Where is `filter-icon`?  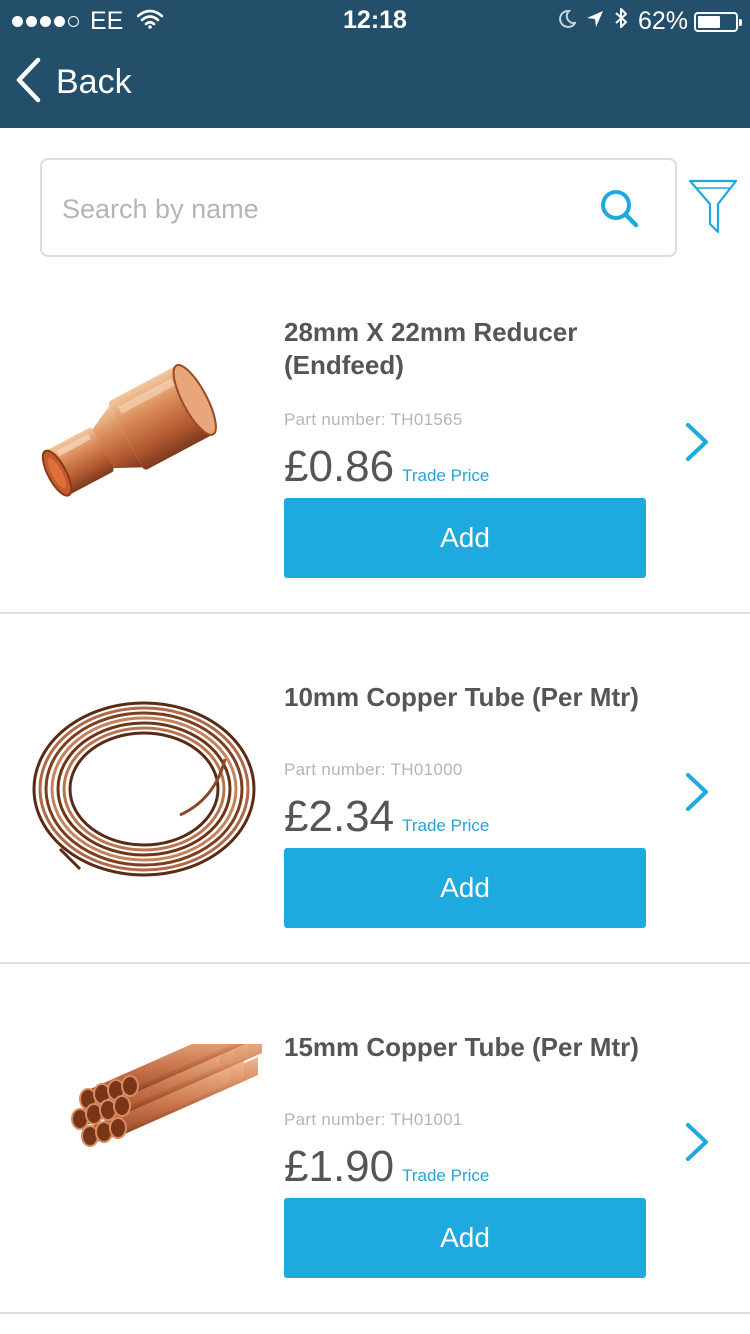
filter-icon is located at coordinates (713, 209).